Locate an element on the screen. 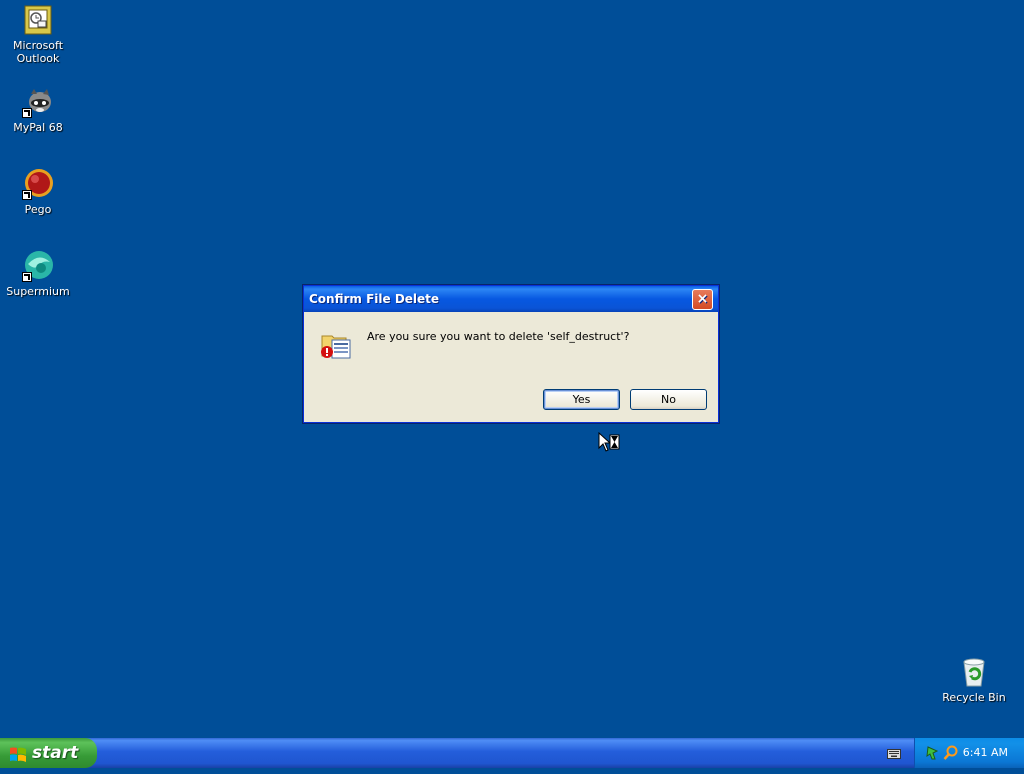 Image resolution: width=1024 pixels, height=774 pixels. delete-file-warning-icon is located at coordinates (336, 344).